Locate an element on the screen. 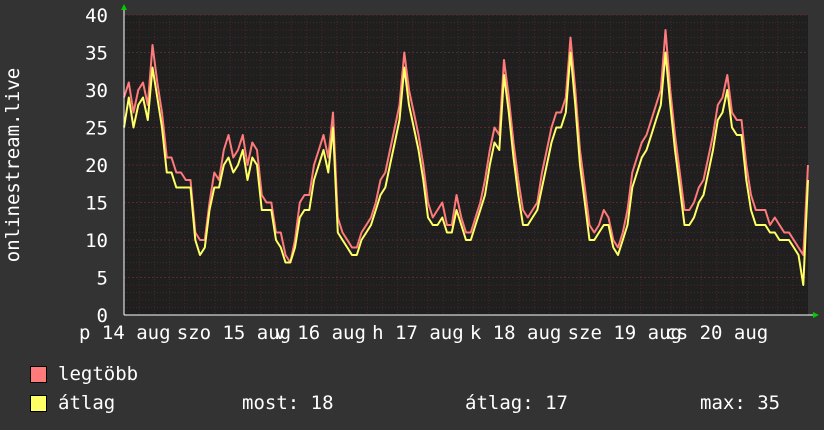 This screenshot has width=824, height=430. y-tick-label: 15 is located at coordinates (96, 204).